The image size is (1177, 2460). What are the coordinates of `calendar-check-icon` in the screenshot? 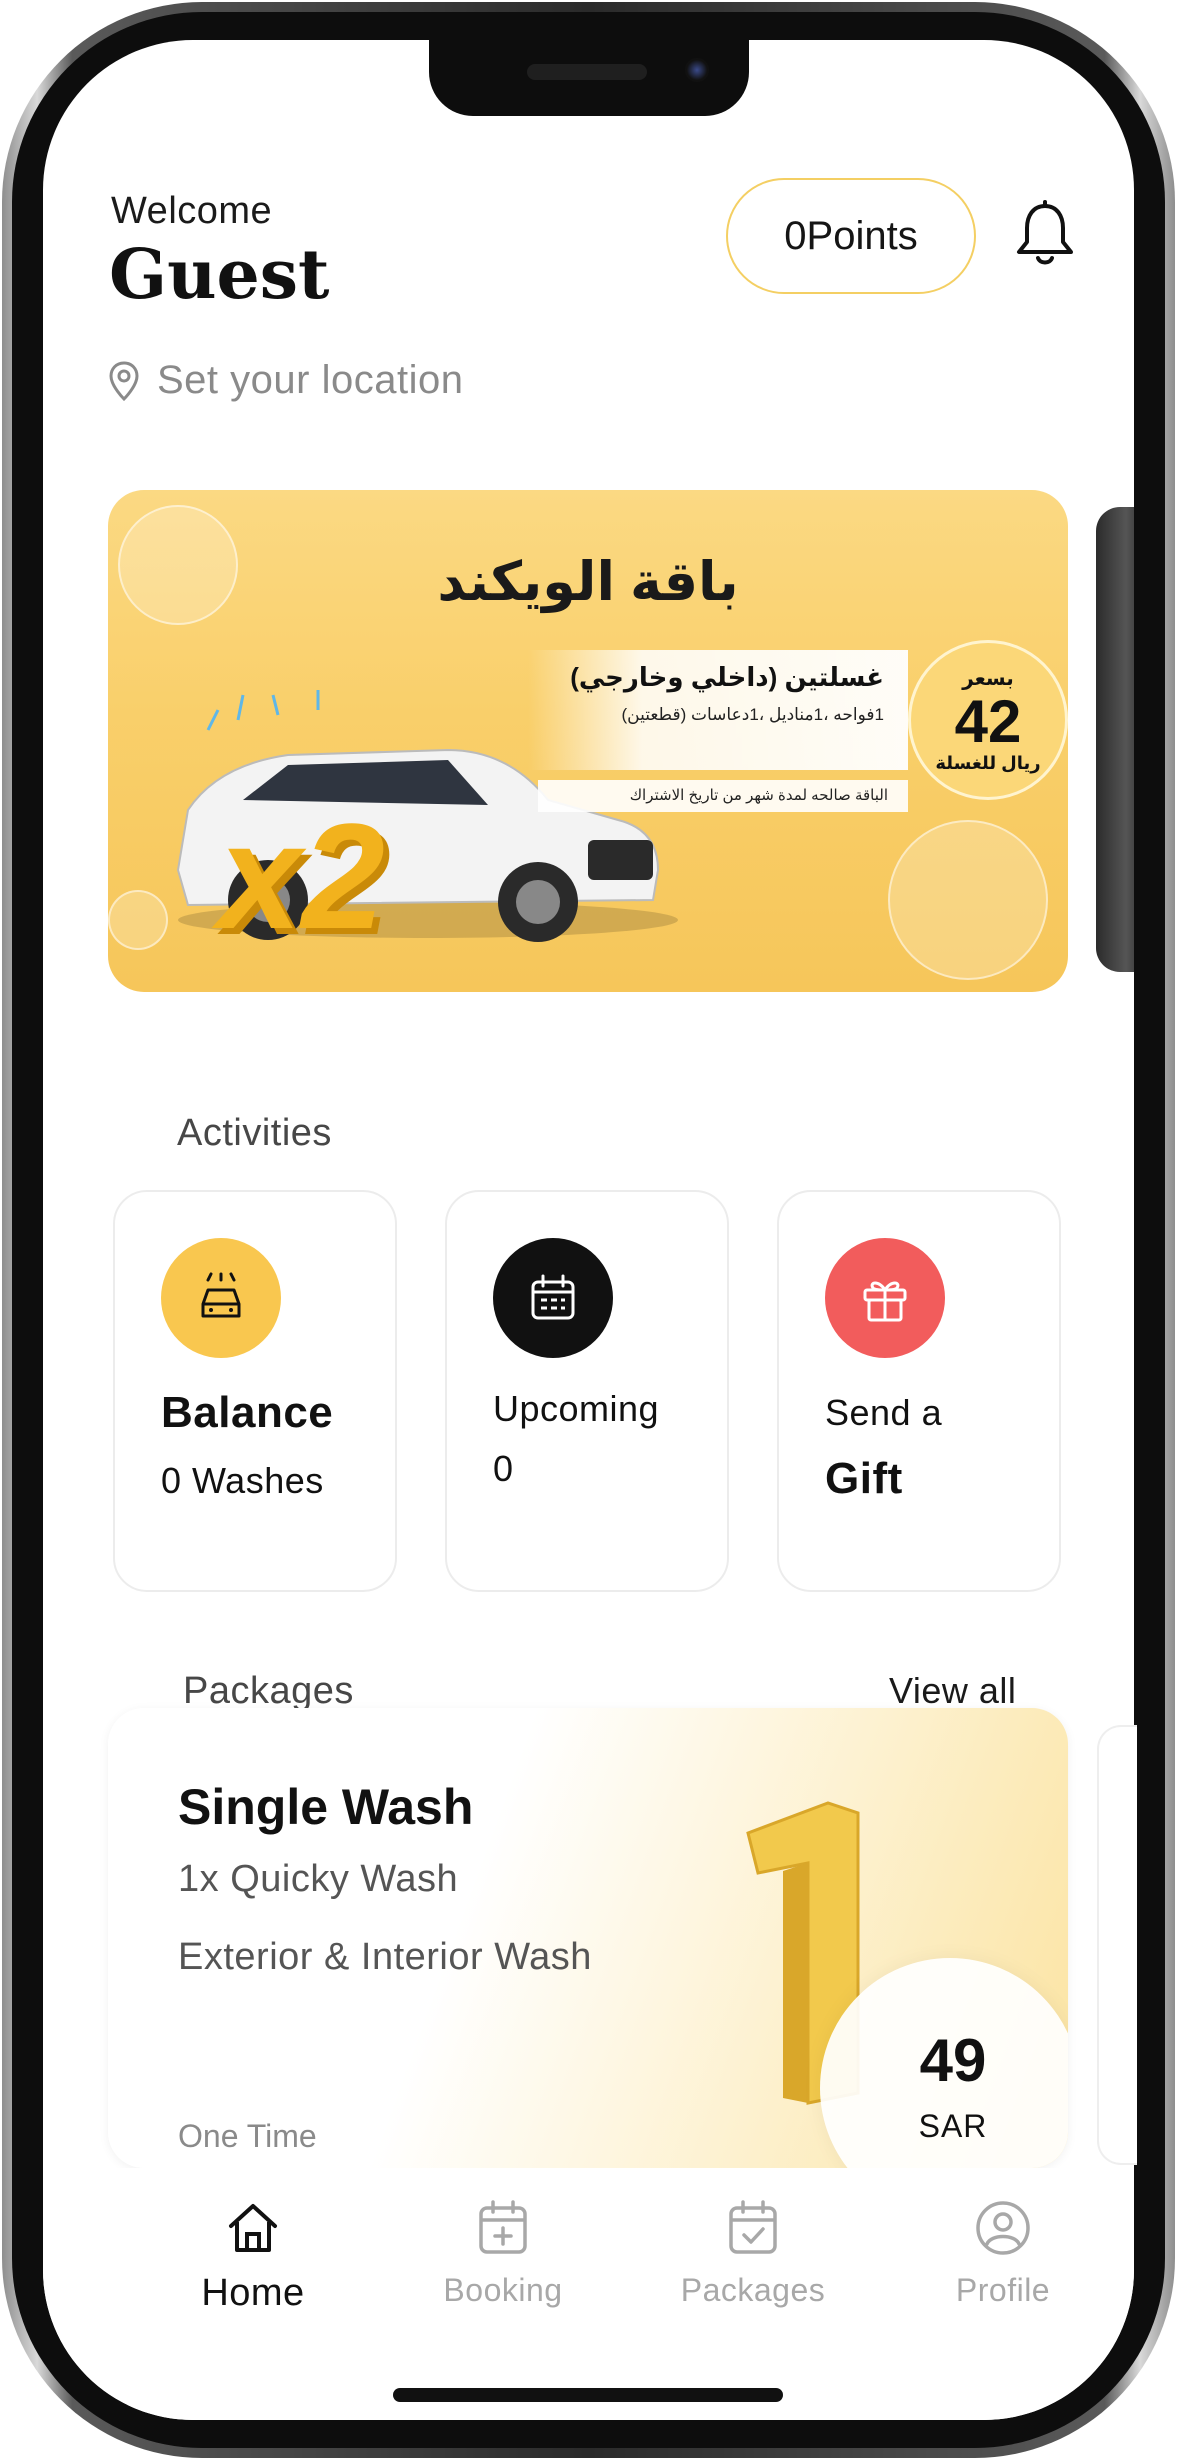 It's located at (753, 2227).